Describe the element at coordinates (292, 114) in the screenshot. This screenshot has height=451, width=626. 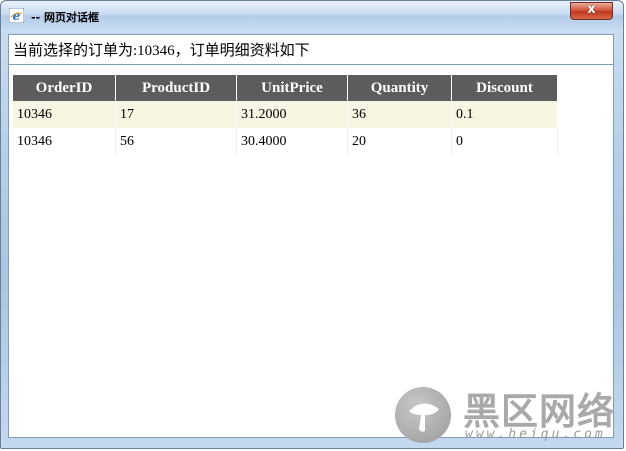
I see `cell-unitprice: 31.2000` at that location.